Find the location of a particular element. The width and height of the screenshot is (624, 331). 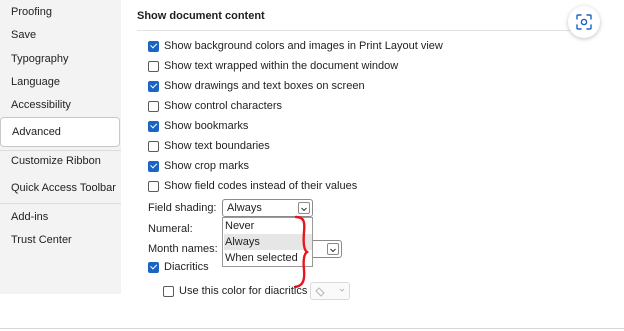

sidebar-item-save: Save is located at coordinates (60, 35).